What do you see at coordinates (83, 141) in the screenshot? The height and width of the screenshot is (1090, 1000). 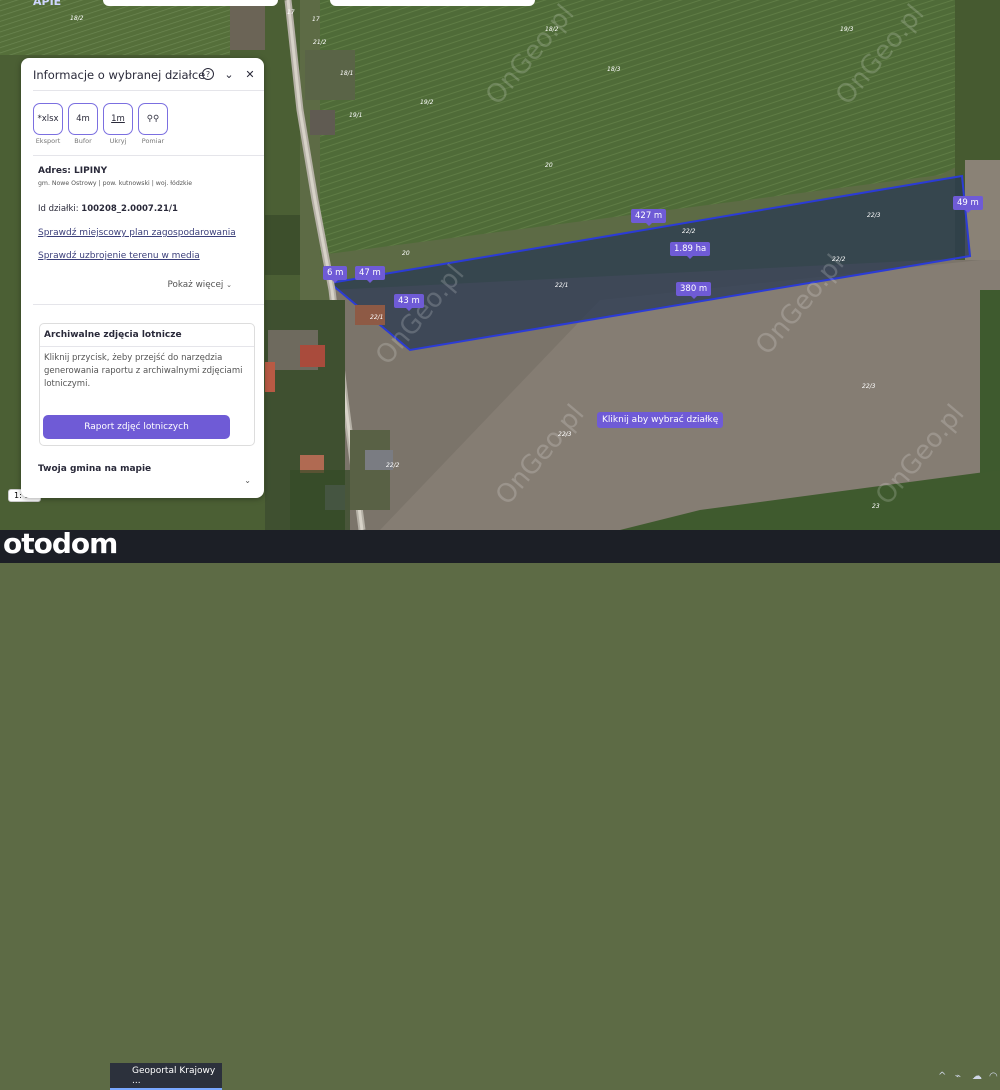 I see `tool-caption: Bufor` at bounding box center [83, 141].